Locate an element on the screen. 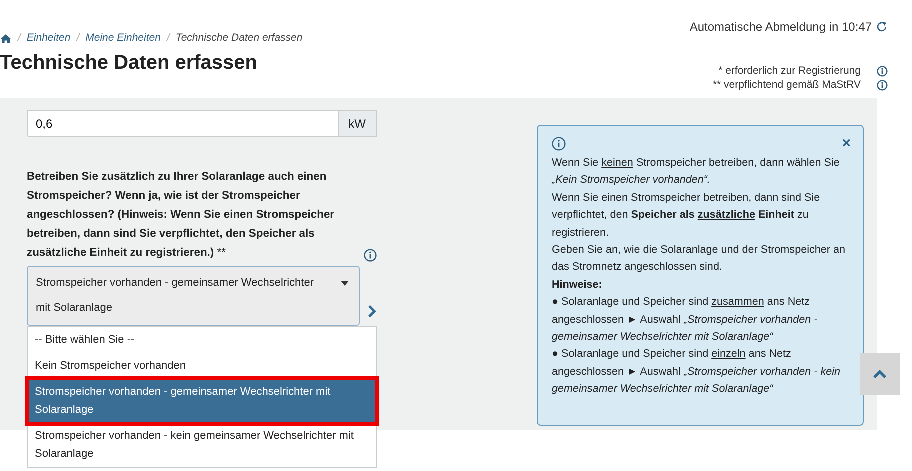 The image size is (912, 471). dropdown-option: Stromspeicher vorhanden - kein gemeinsamer Wechselrichter mit Solaranlage is located at coordinates (202, 445).